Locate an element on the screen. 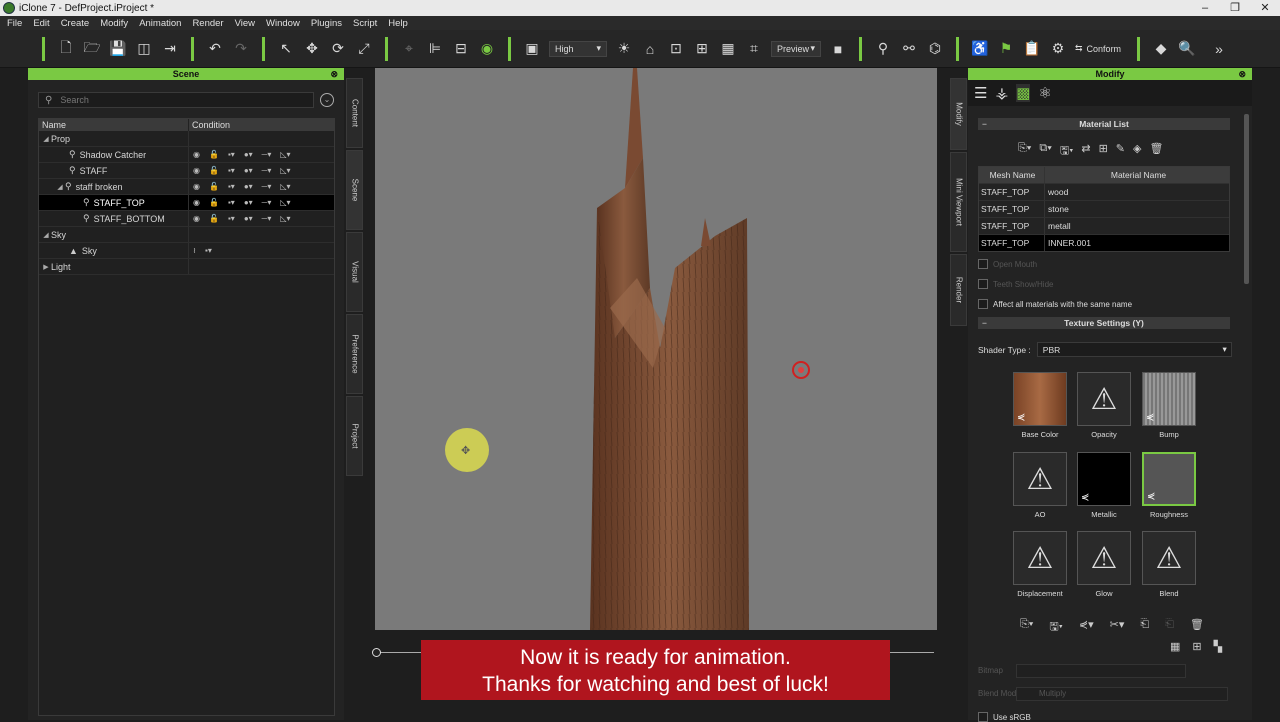 The width and height of the screenshot is (1280, 722). menu-modify: Modify is located at coordinates (114, 23).